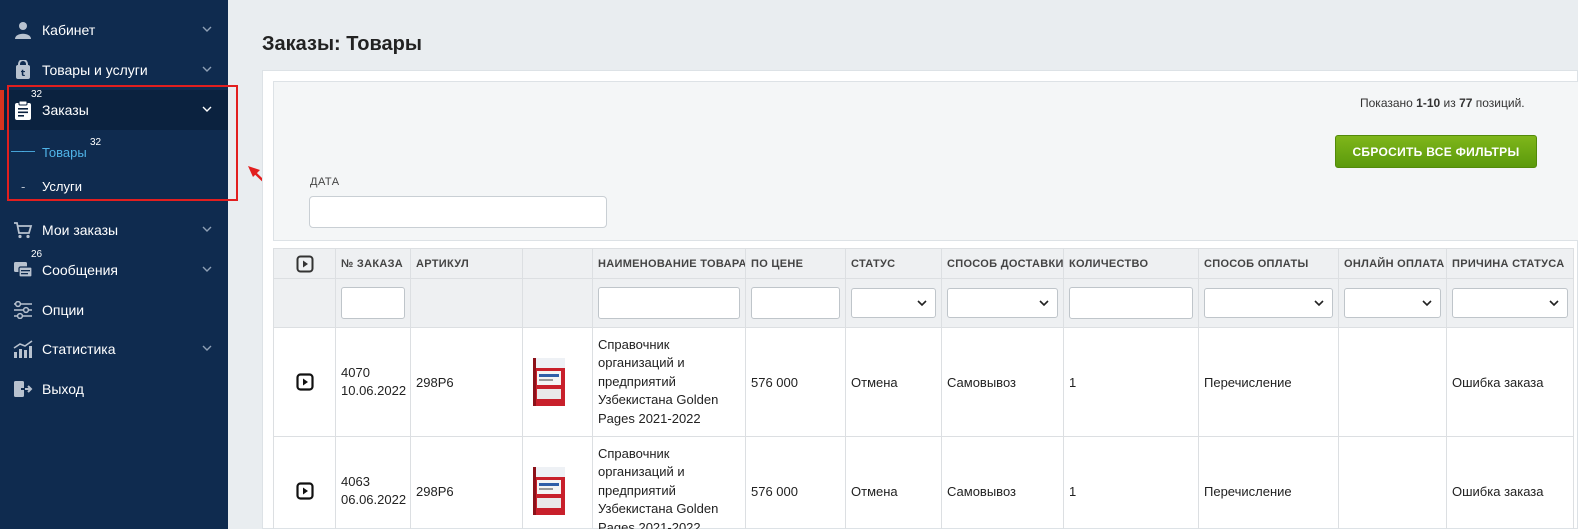 The height and width of the screenshot is (529, 1578). Describe the element at coordinates (795, 263) in the screenshot. I see `column-header-price: ПО ЦЕНЕ` at that location.